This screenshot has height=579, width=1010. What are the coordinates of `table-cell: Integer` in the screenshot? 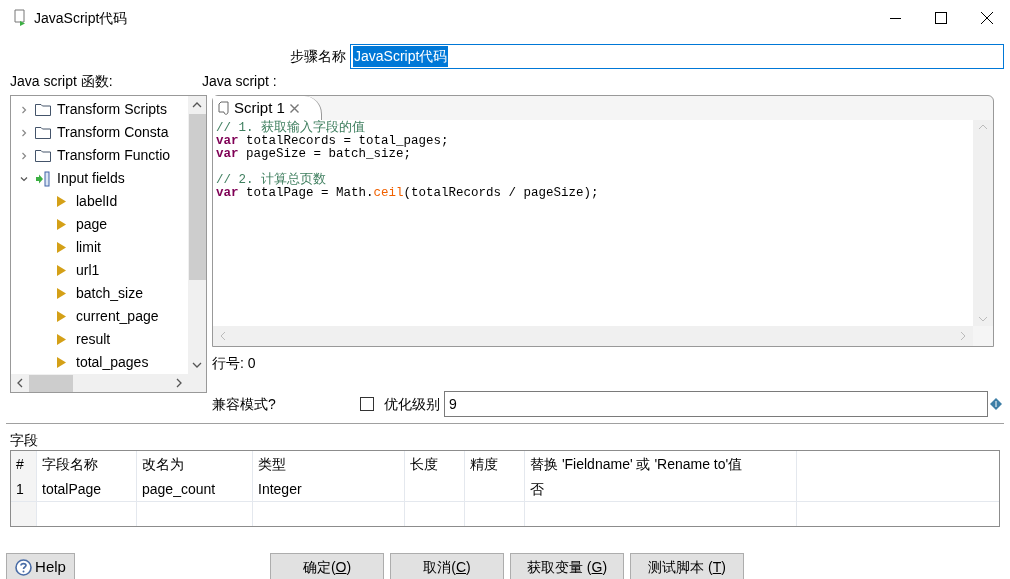 It's located at (329, 489).